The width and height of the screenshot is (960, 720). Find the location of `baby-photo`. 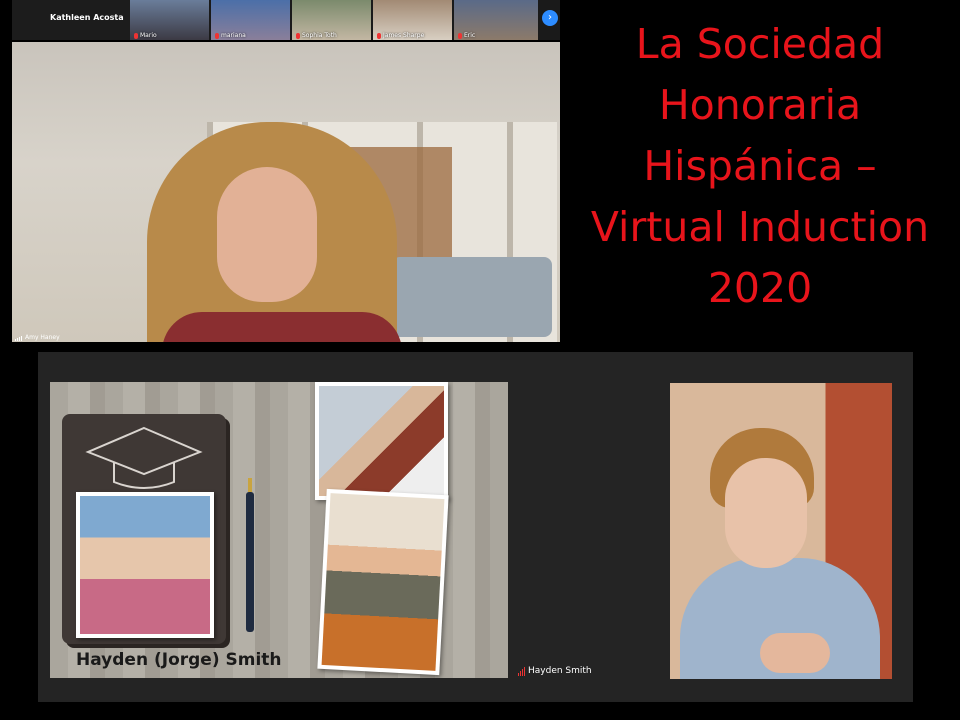

baby-photo is located at coordinates (381, 441).